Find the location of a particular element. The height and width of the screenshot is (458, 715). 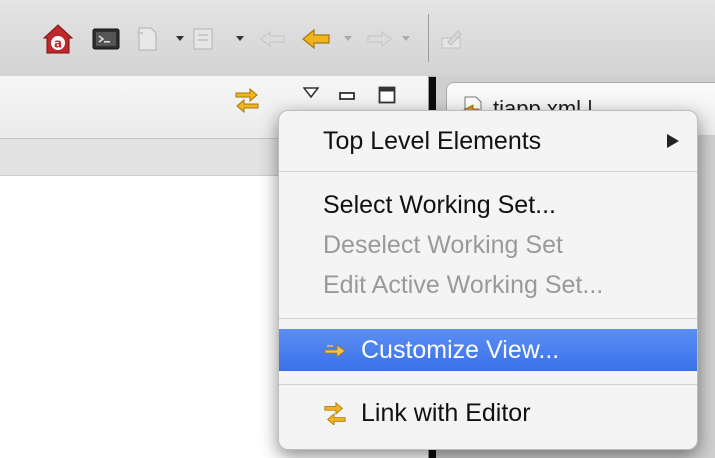

toolbar-separator is located at coordinates (428, 38).